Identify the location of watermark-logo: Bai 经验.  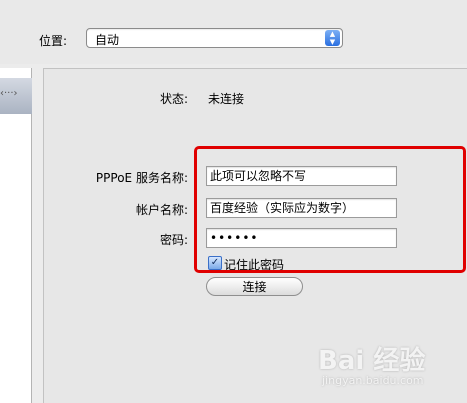
(372, 361).